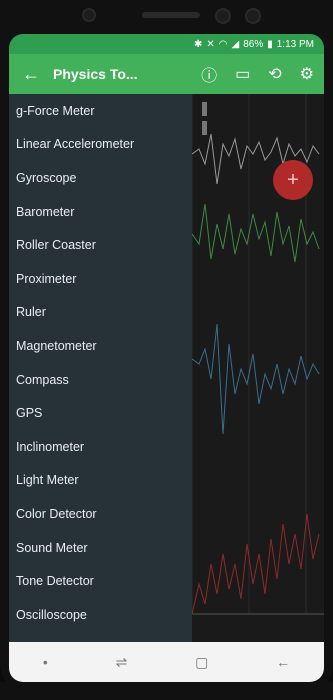 This screenshot has width=333, height=700. Describe the element at coordinates (100, 279) in the screenshot. I see `drawer-item-proximeter: Proximeter` at that location.